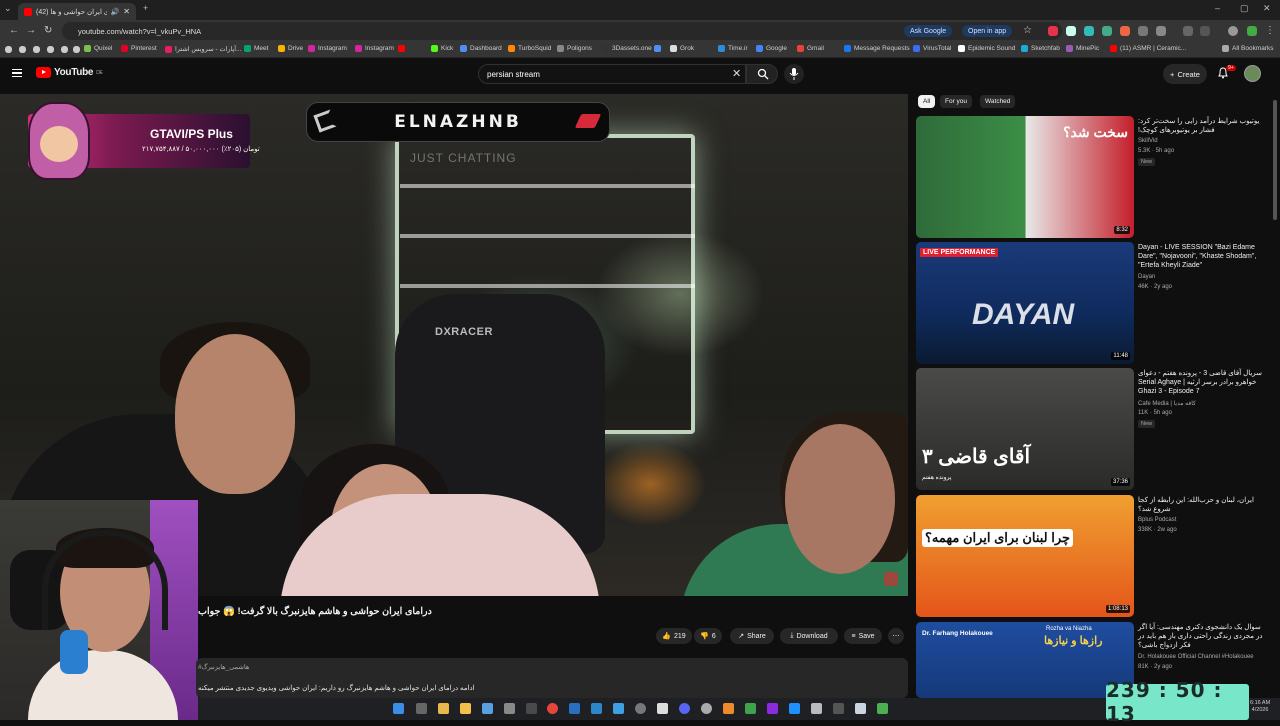 The width and height of the screenshot is (1280, 726). Describe the element at coordinates (145, 8) in the screenshot. I see `new-tab-icon: +` at that location.